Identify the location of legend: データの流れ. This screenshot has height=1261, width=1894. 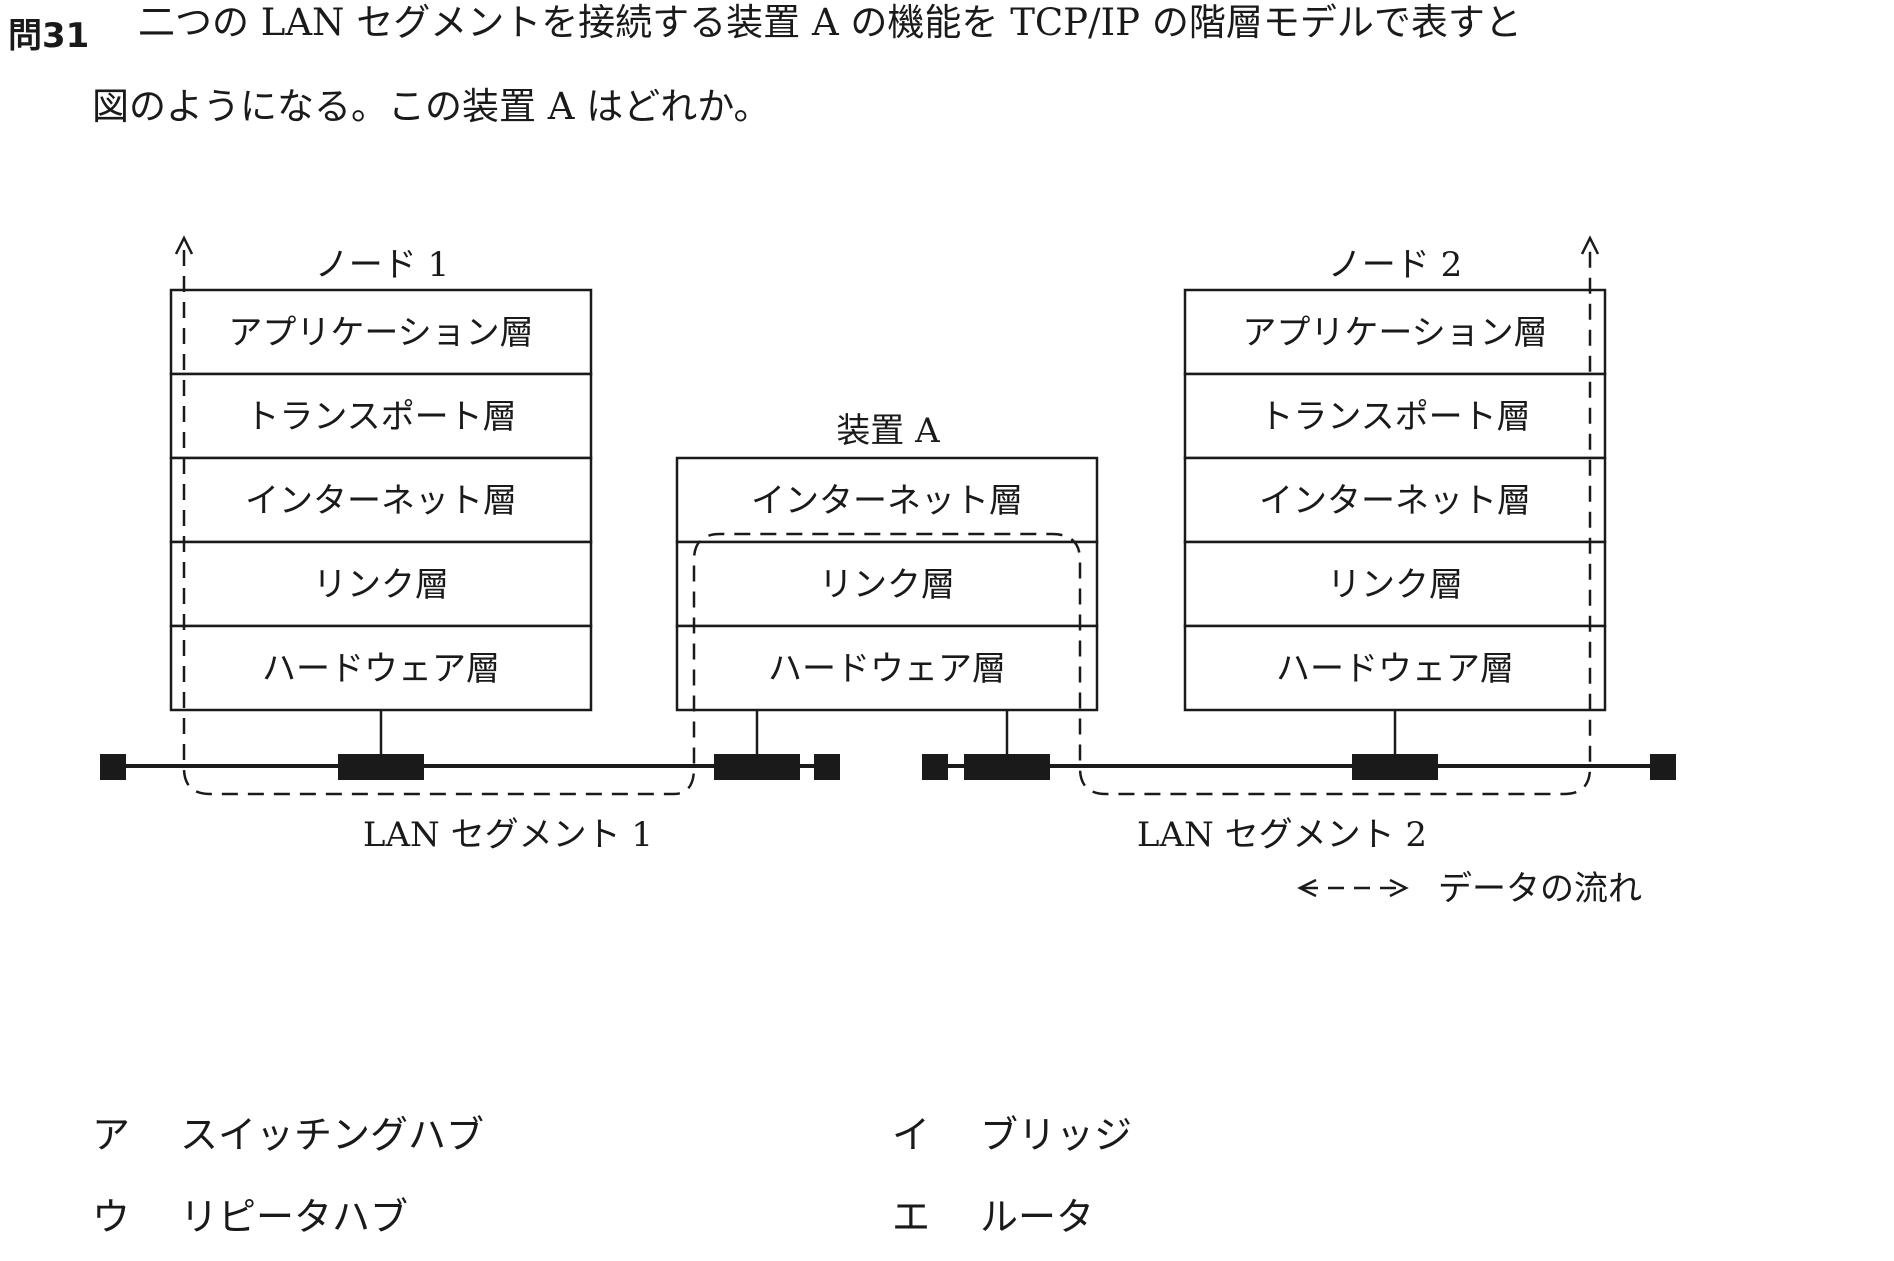
(1469, 889).